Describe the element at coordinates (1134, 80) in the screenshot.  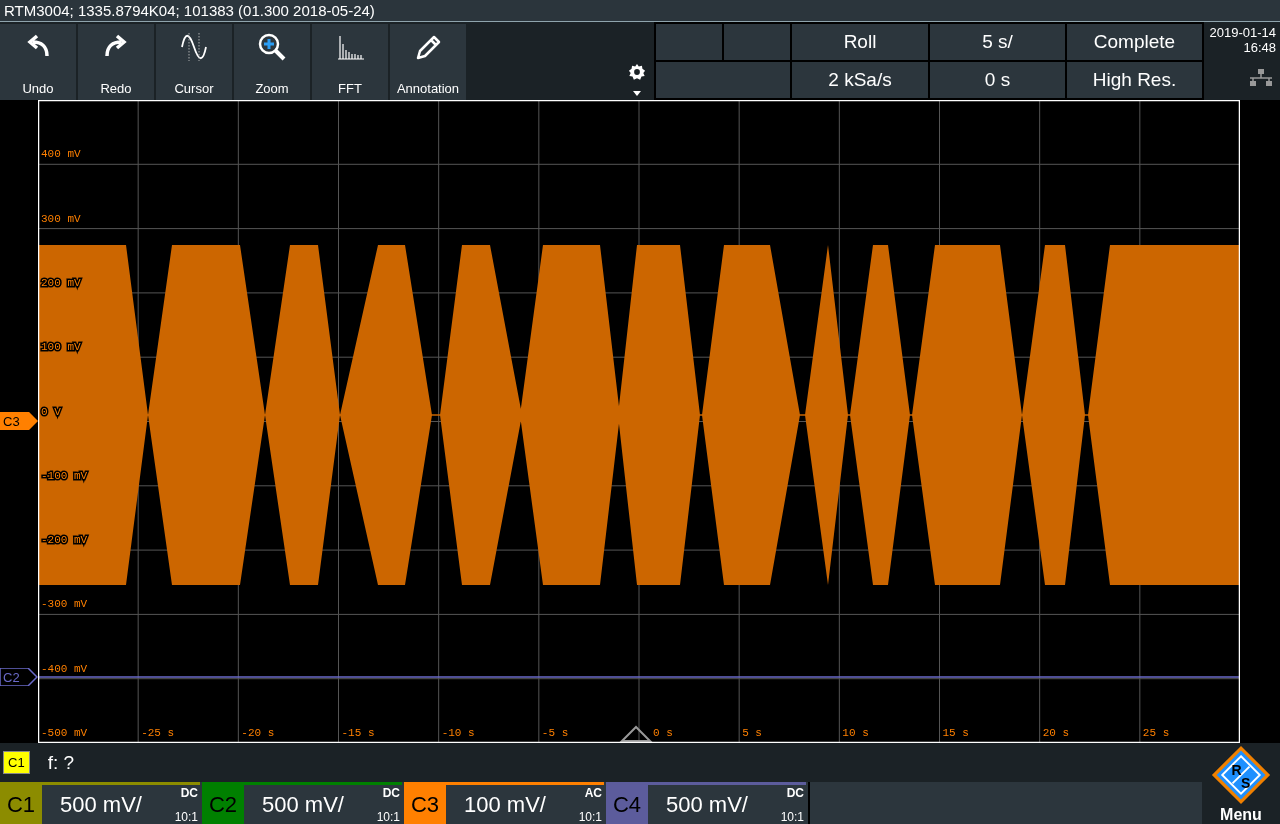
I see `info-cell: High Res.` at that location.